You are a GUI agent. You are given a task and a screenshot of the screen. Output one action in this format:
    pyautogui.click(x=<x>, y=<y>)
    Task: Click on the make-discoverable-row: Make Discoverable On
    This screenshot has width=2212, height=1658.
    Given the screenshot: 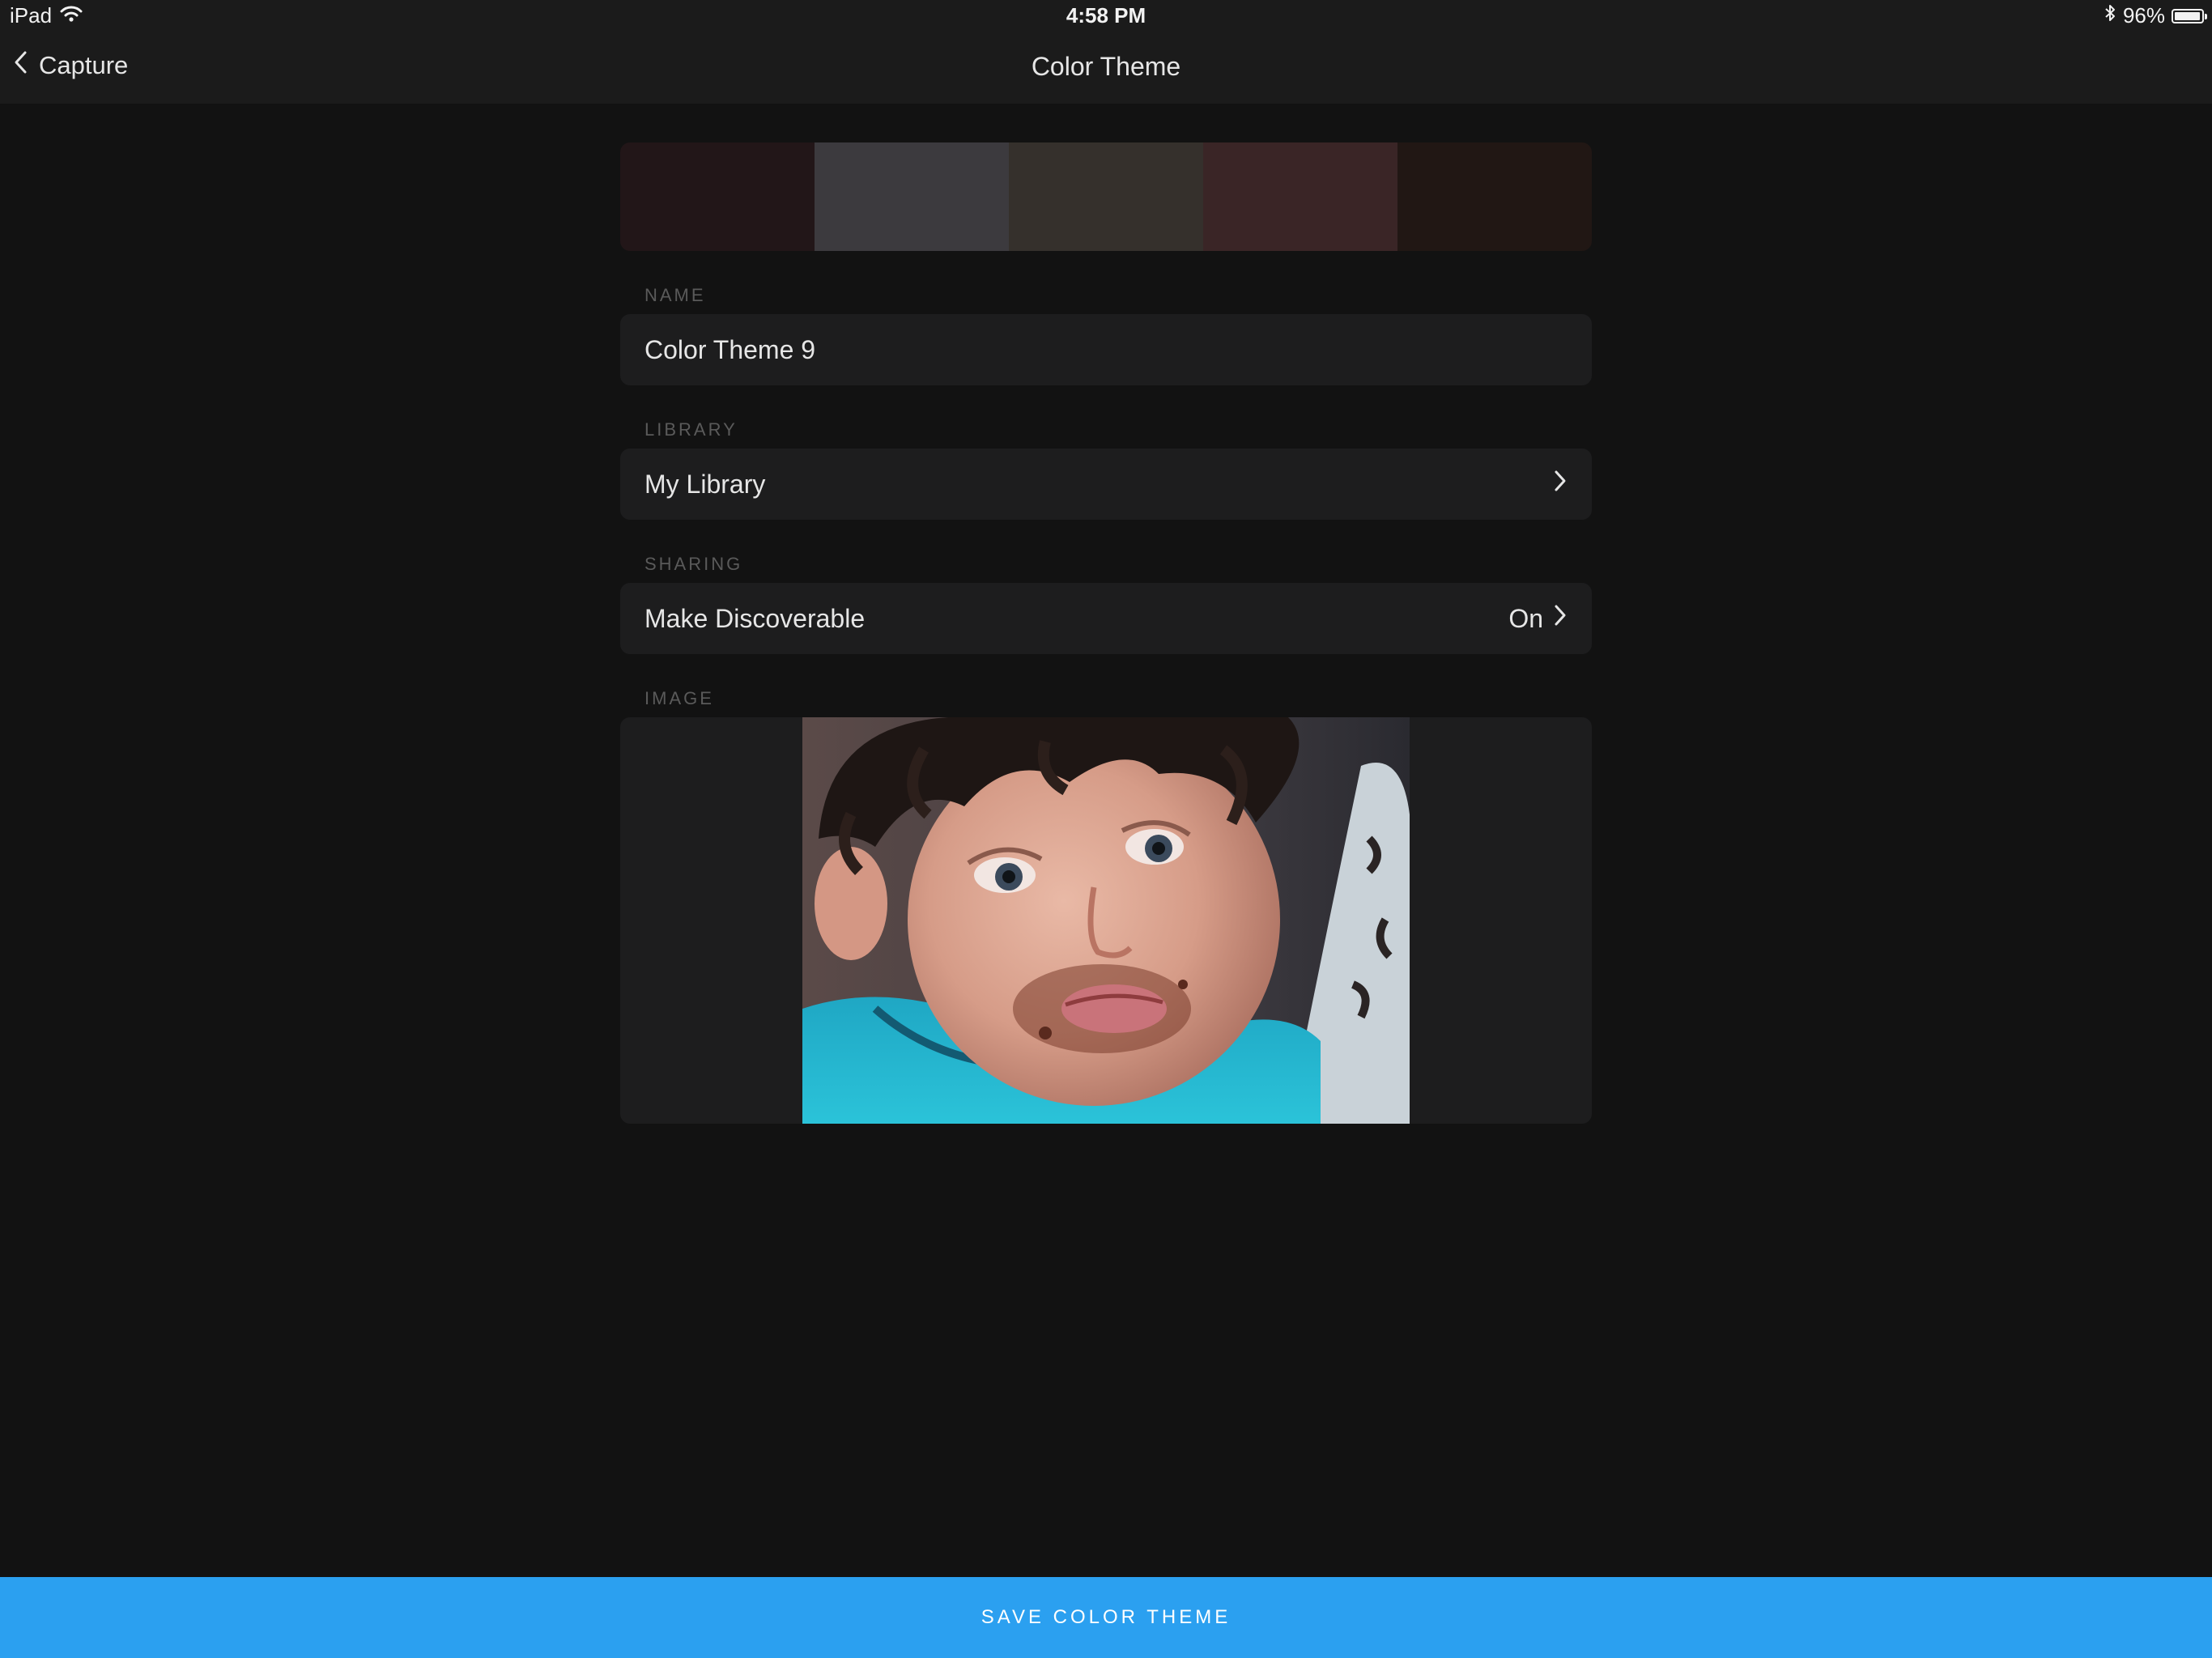 What is the action you would take?
    pyautogui.click(x=1106, y=618)
    